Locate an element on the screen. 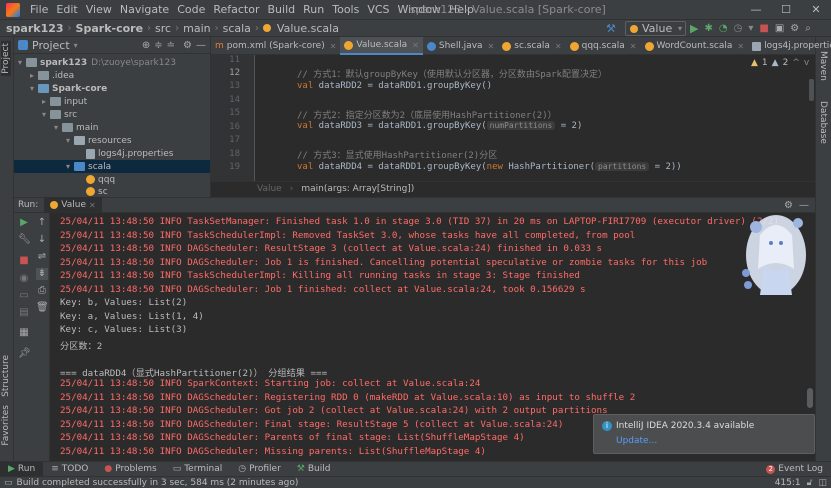 This screenshot has height=488, width=831. tab-wordcount-scala: WordCount.scala ✕ is located at coordinates (695, 46).